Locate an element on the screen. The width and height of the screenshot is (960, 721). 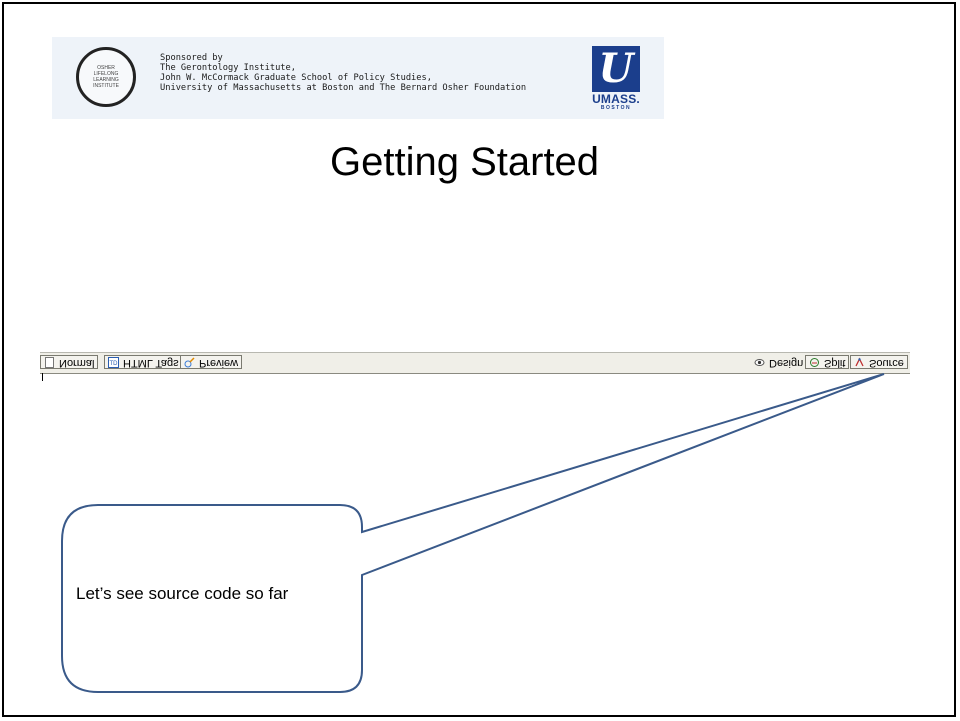
callout-text: Let’s see source code so far is located at coordinates (182, 593).